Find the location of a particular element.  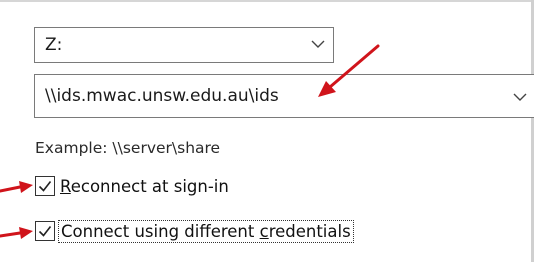

credentials-checkbox-row: Connect using different credentials is located at coordinates (194, 231).